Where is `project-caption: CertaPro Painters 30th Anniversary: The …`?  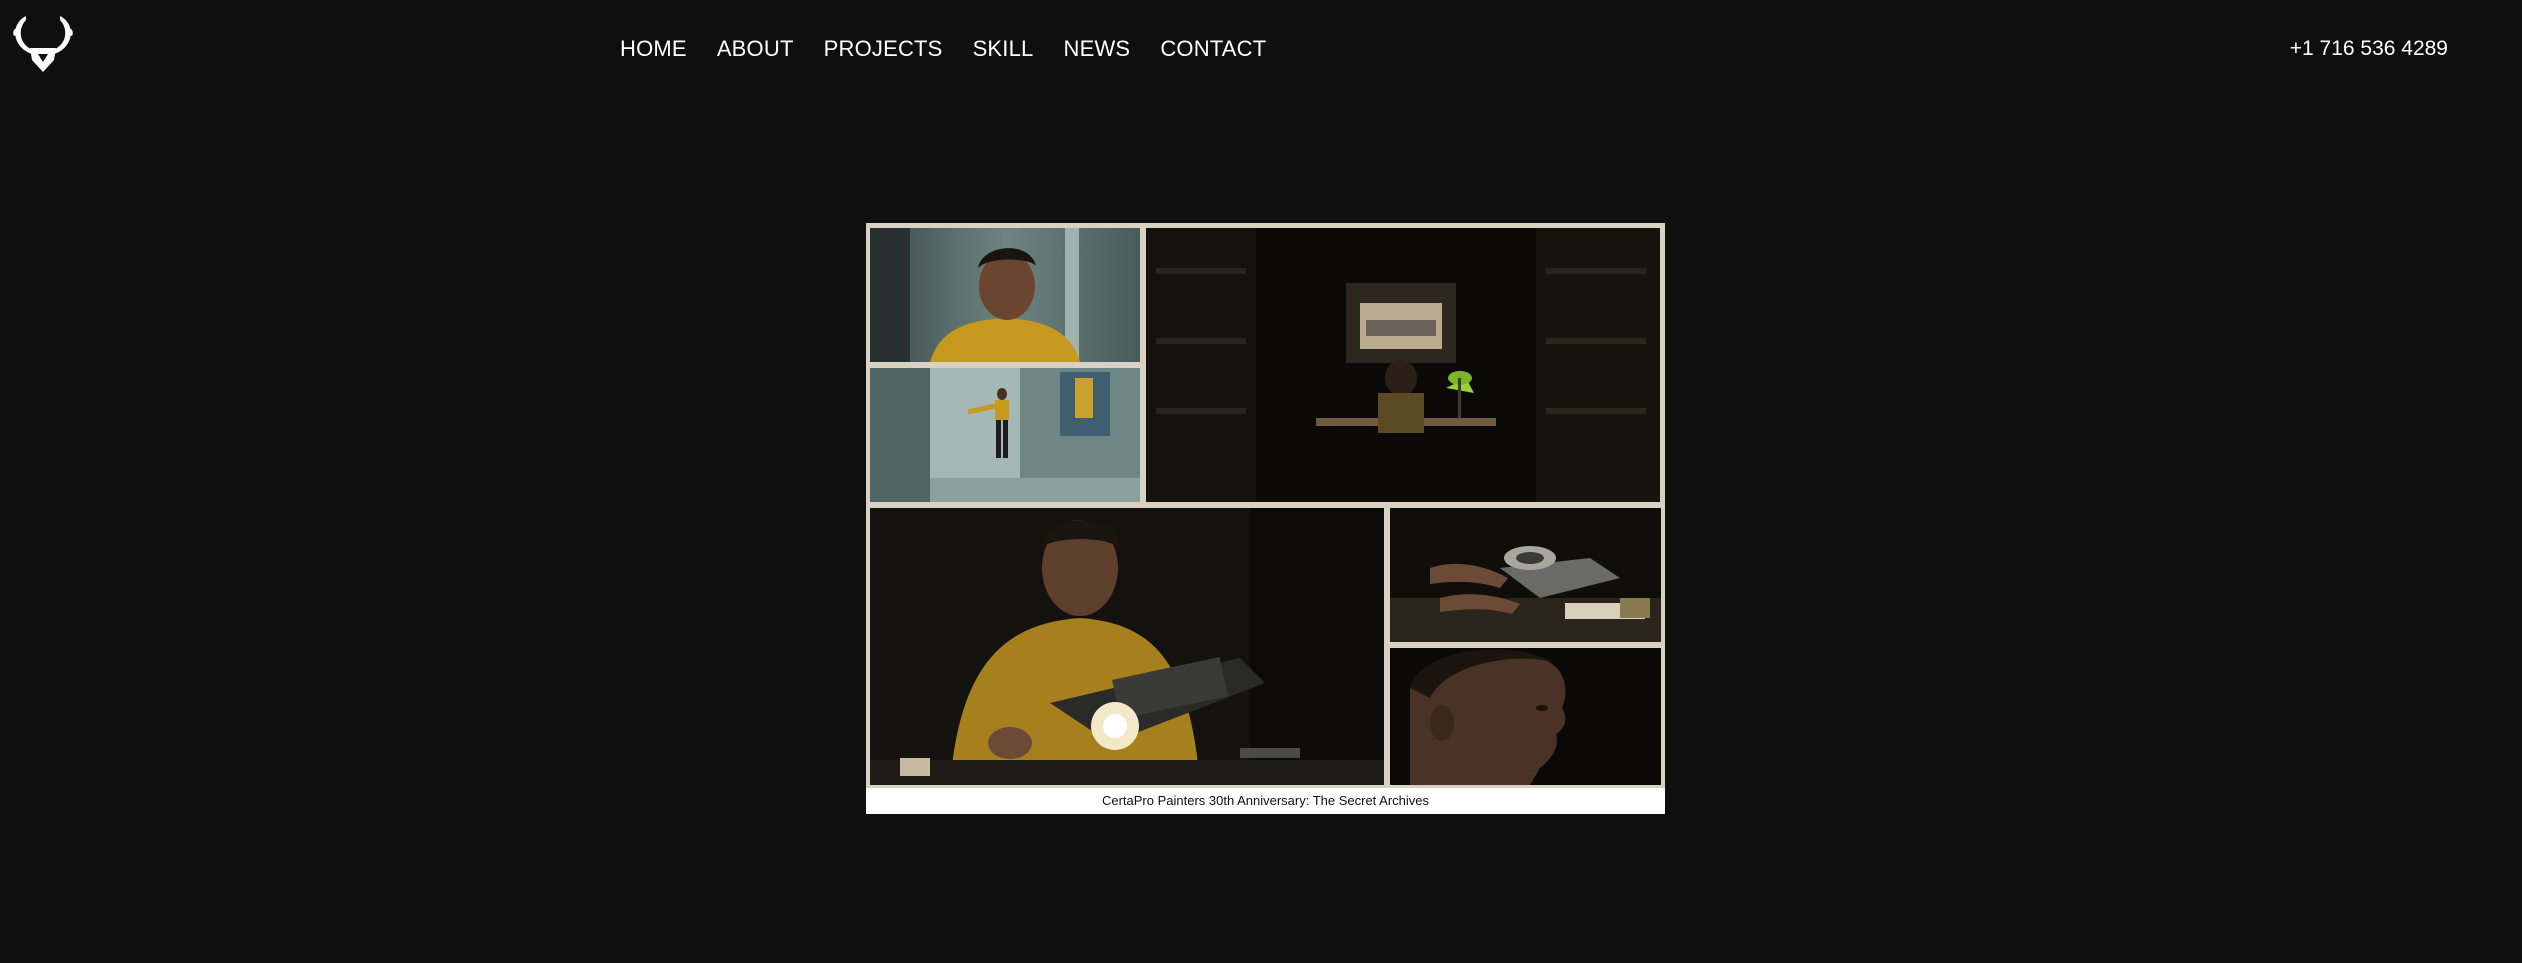
project-caption: CertaPro Painters 30th Anniversary: The … is located at coordinates (1265, 801).